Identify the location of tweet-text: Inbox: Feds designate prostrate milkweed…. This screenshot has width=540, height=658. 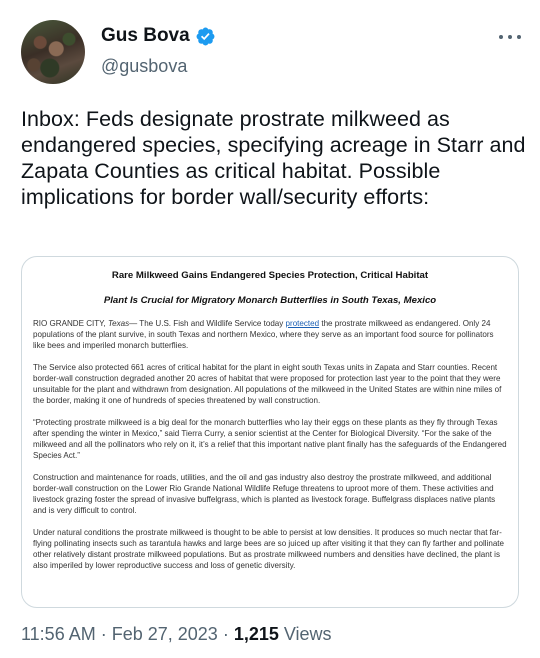
(273, 158).